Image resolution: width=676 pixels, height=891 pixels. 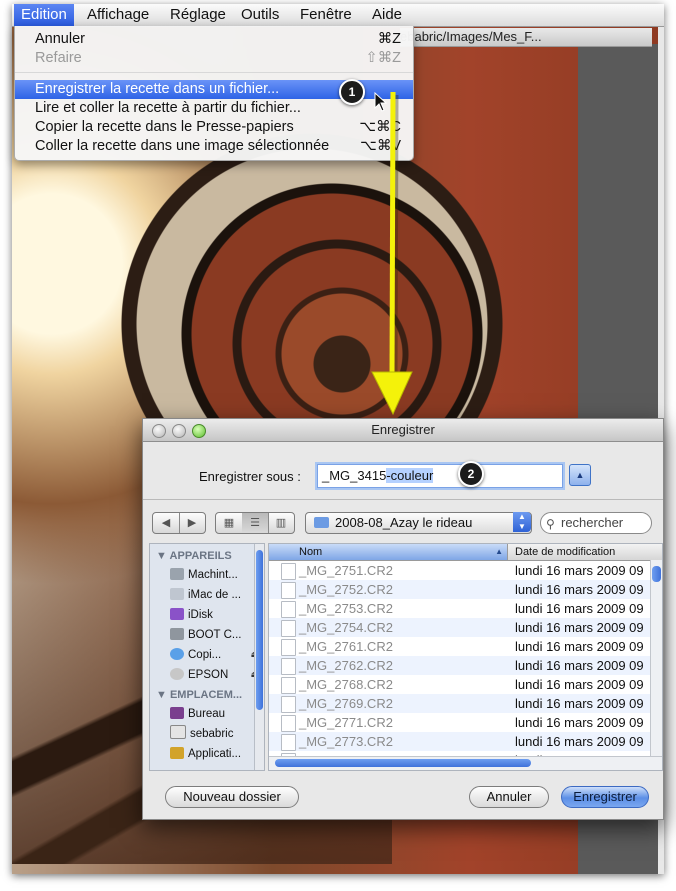 What do you see at coordinates (509, 797) in the screenshot?
I see `cancel-button: Annuler` at bounding box center [509, 797].